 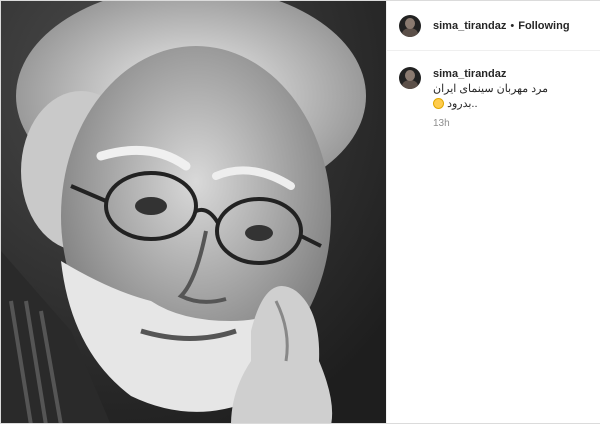 I want to click on following-button: Following, so click(x=543, y=26).